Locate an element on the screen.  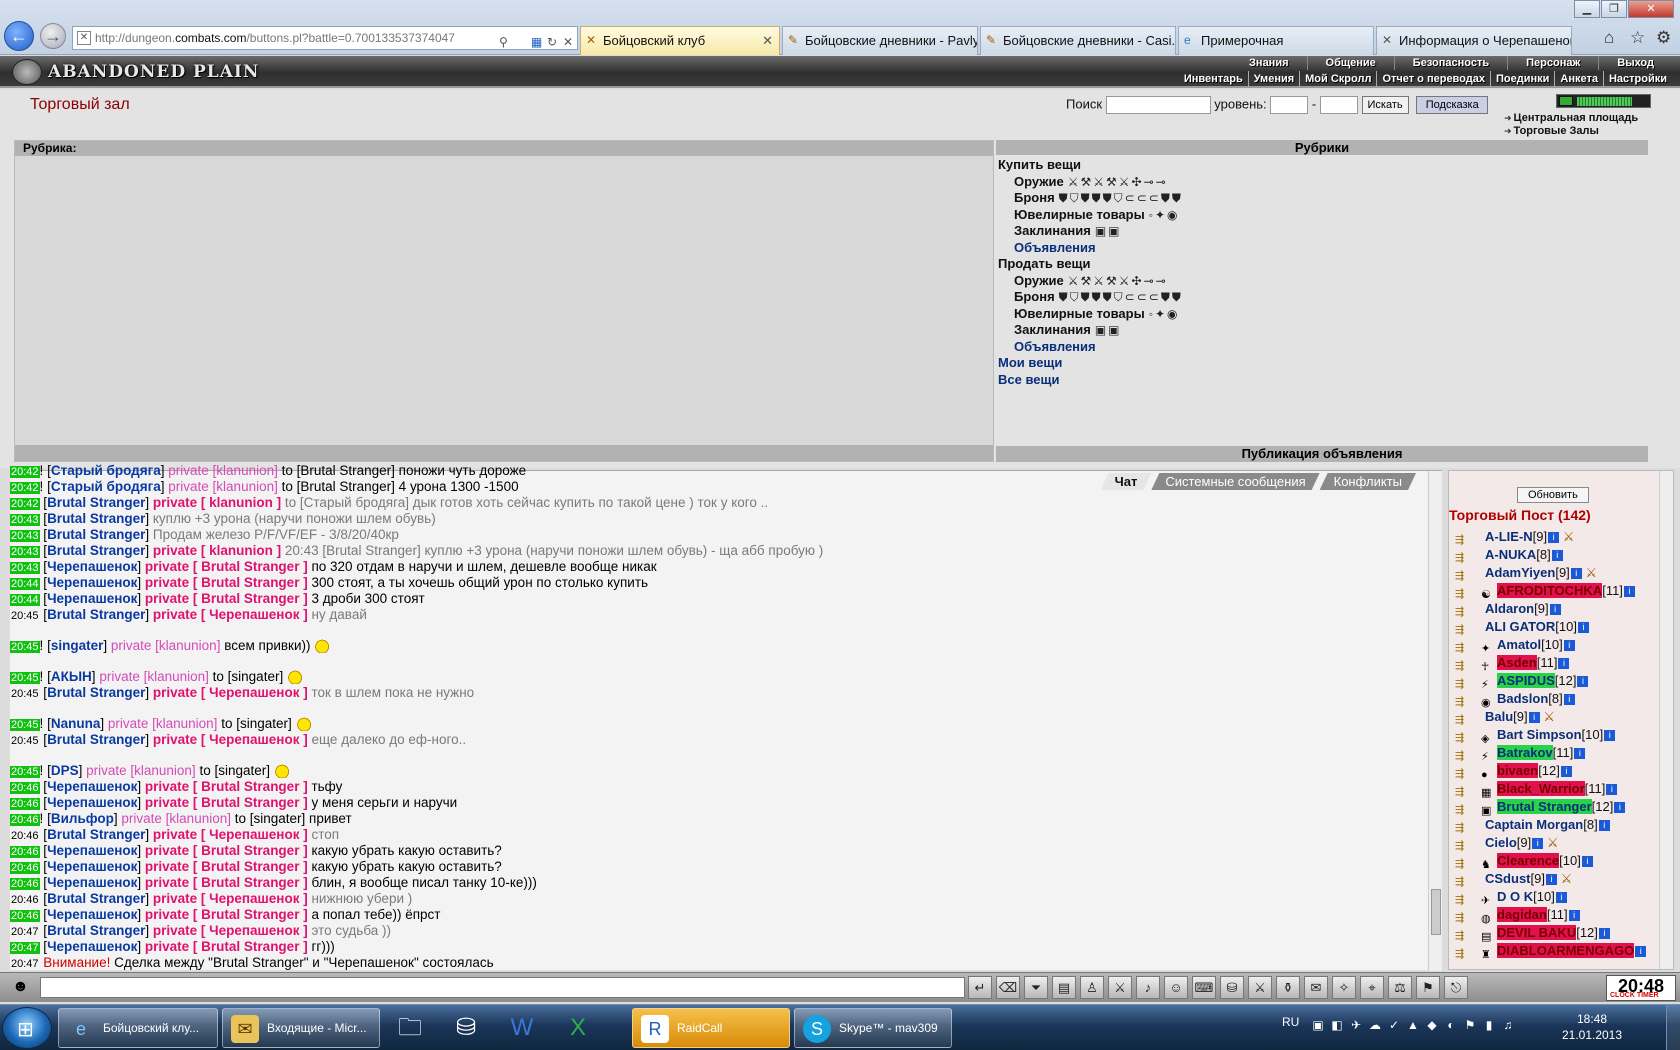
user-name: A-LIE-N is located at coordinates (1509, 536).